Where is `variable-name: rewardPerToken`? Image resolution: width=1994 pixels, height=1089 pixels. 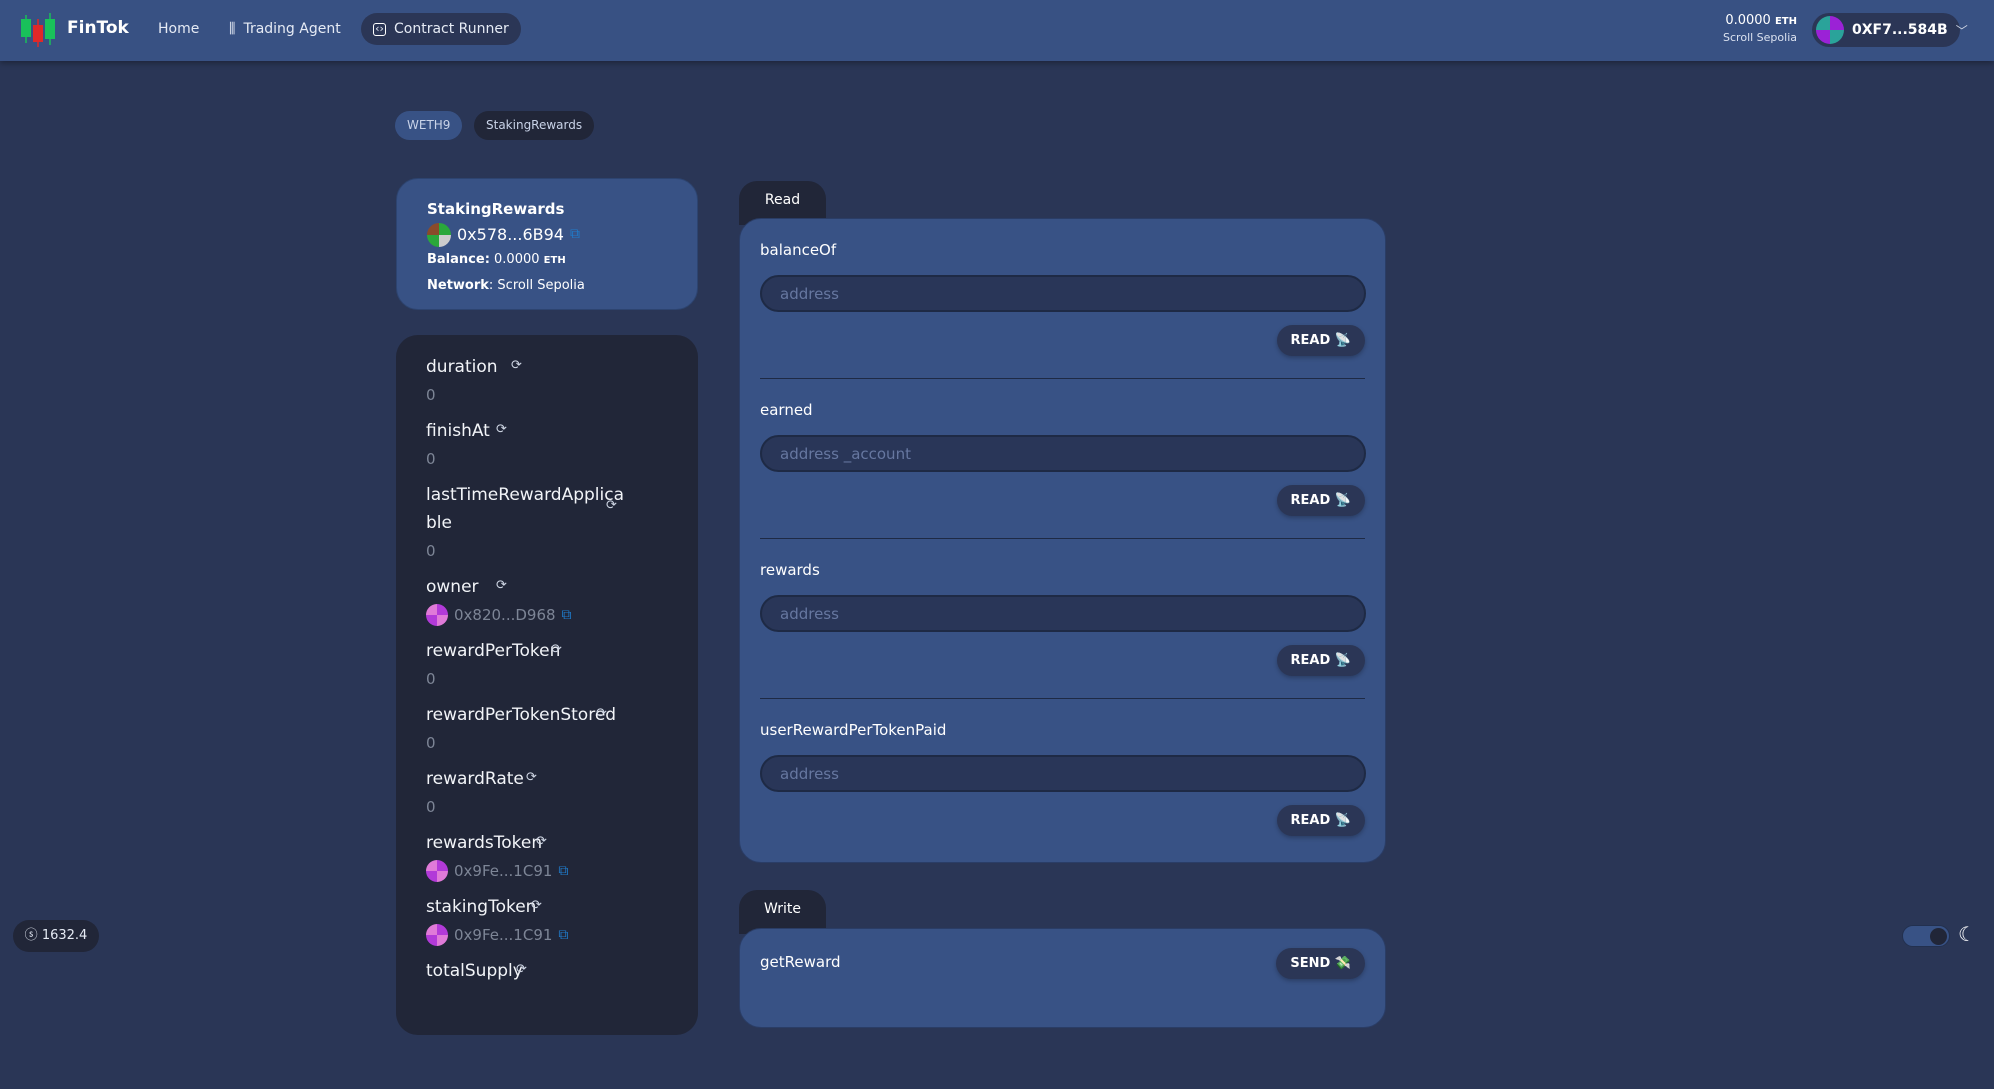
variable-name: rewardPerToken is located at coordinates (493, 651).